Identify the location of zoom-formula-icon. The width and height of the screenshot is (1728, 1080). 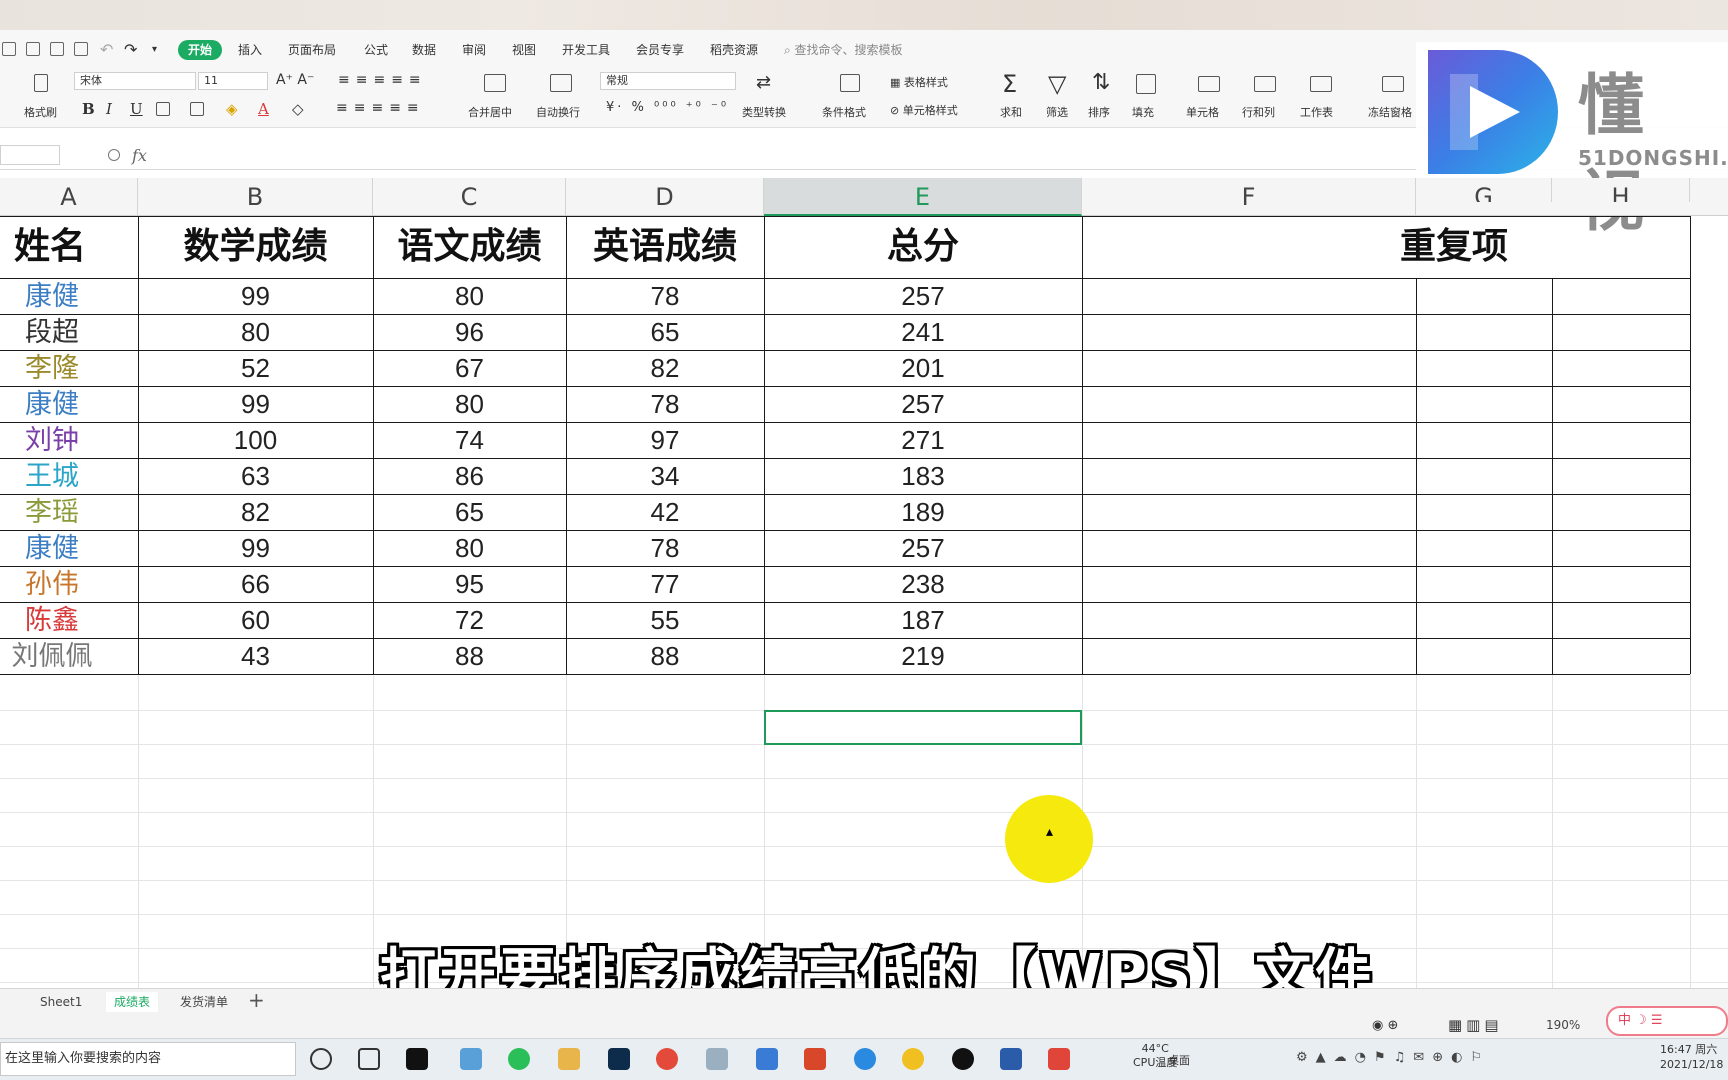
(114, 155).